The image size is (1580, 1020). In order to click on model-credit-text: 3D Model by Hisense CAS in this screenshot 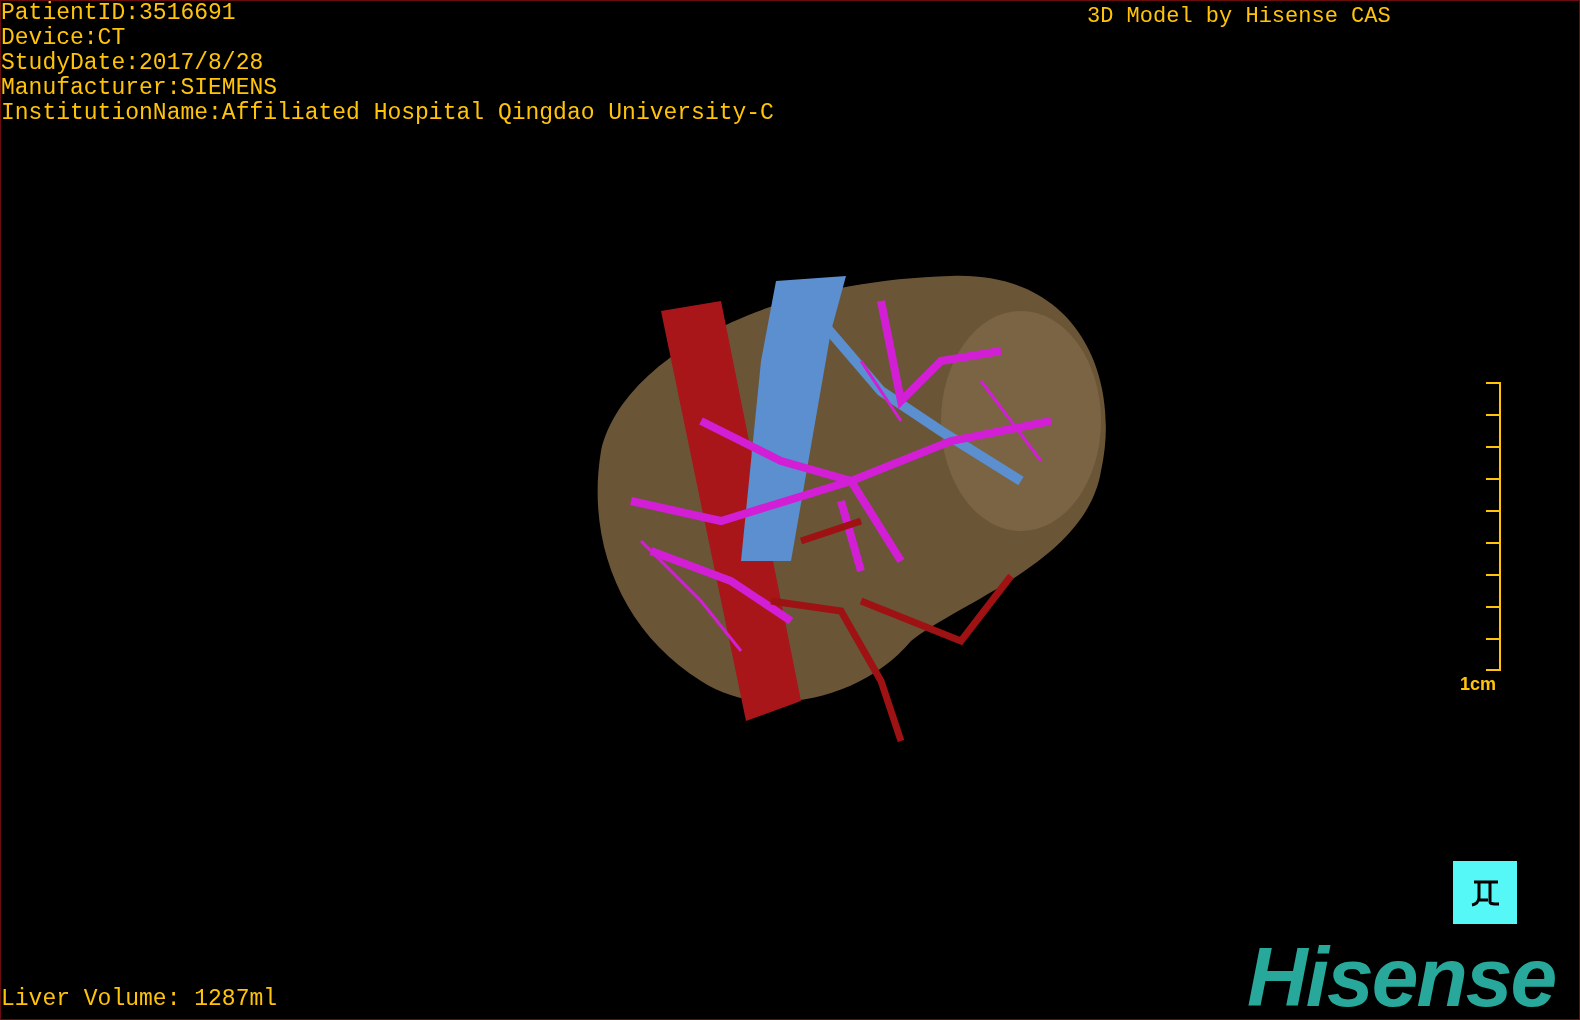, I will do `click(1239, 16)`.